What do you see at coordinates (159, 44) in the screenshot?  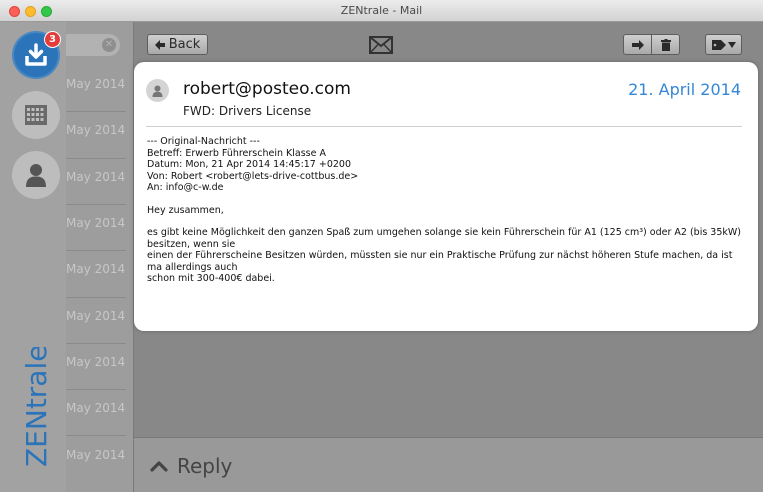 I see `back-arrow-icon` at bounding box center [159, 44].